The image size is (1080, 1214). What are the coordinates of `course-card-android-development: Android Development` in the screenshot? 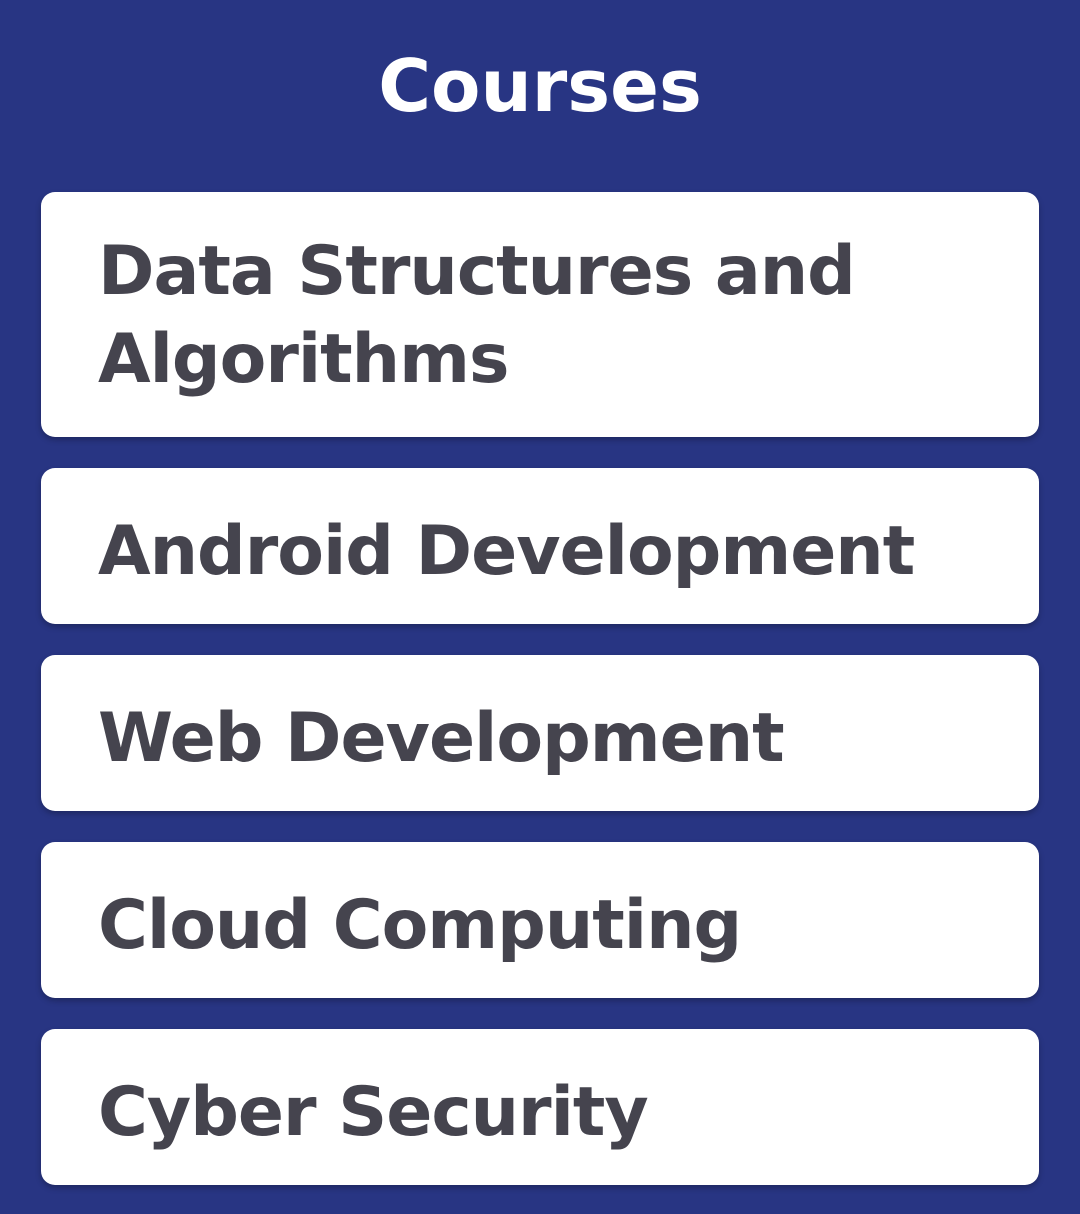 It's located at (540, 546).